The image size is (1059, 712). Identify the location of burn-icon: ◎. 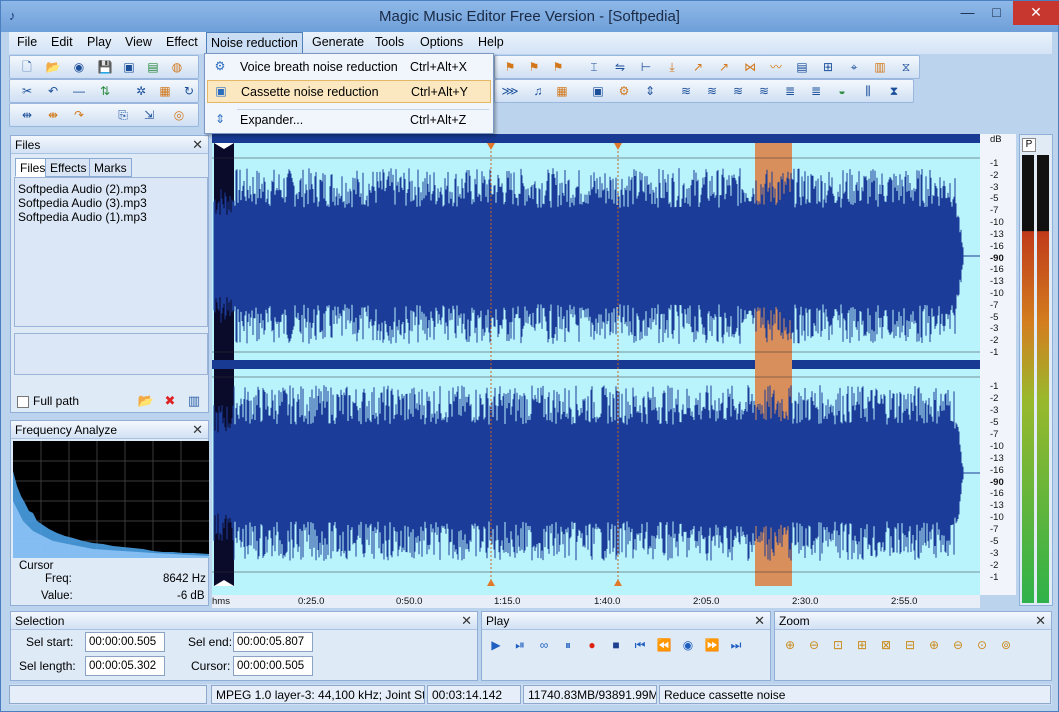
(179, 115).